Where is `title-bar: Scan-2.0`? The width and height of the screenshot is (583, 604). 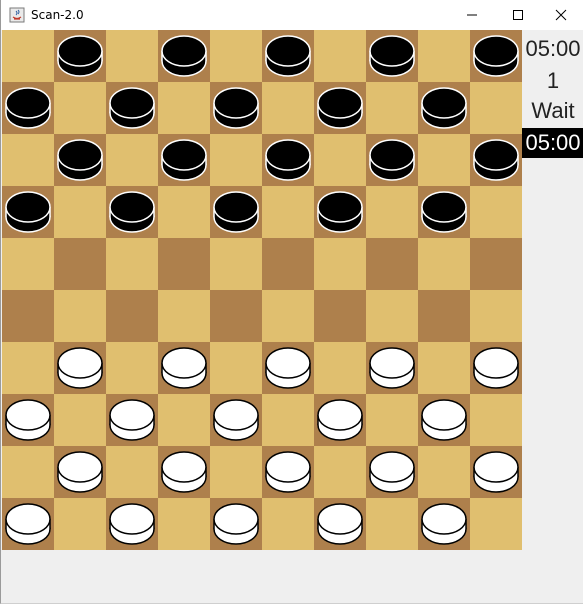
title-bar: Scan-2.0 is located at coordinates (292, 15).